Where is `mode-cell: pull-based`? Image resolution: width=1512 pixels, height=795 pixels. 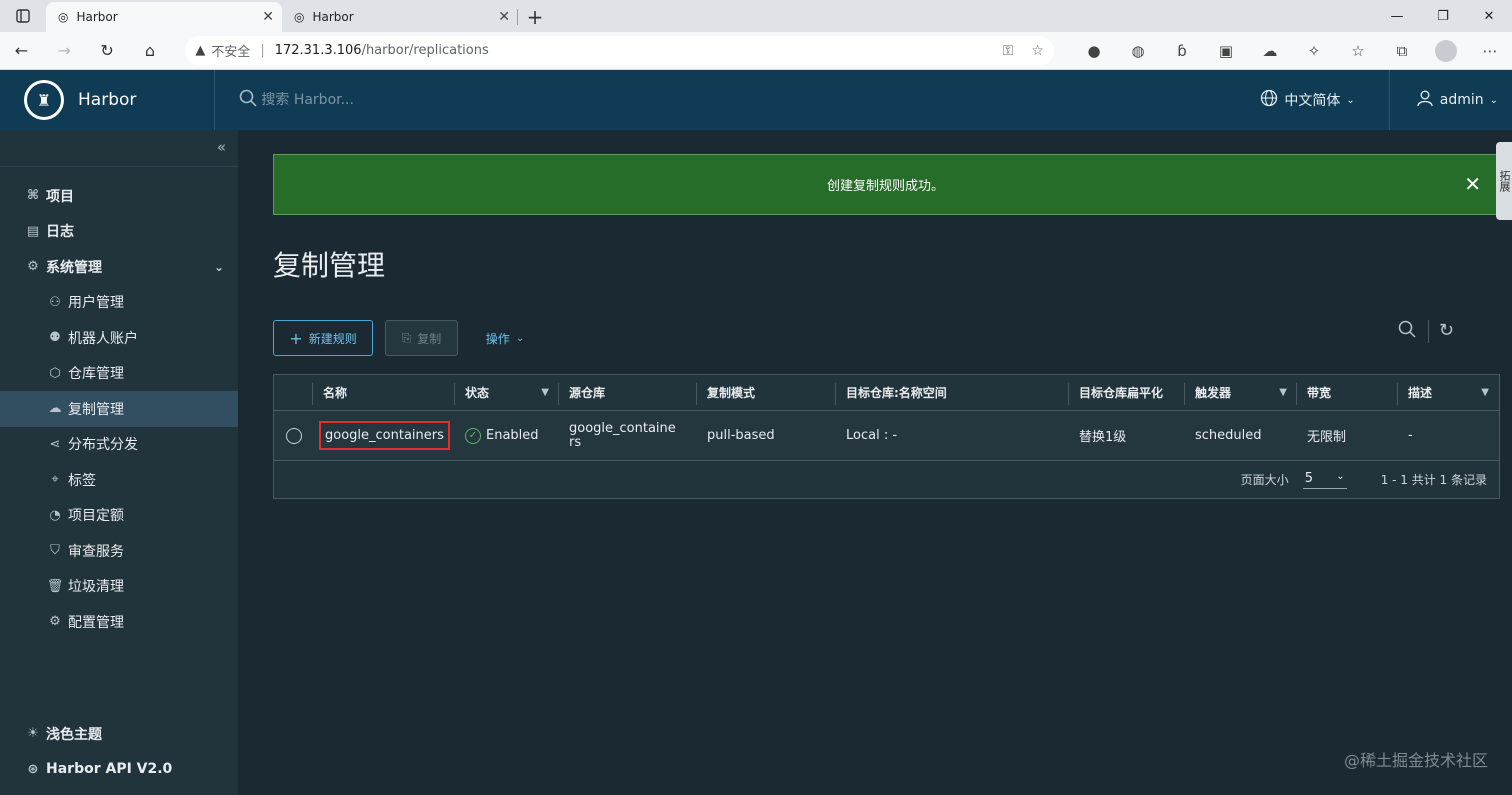 mode-cell: pull-based is located at coordinates (766, 435).